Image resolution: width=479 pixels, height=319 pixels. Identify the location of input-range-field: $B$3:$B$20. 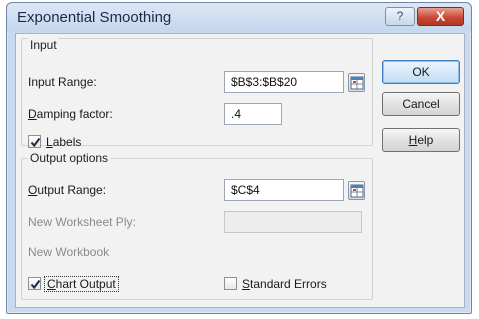
(284, 82).